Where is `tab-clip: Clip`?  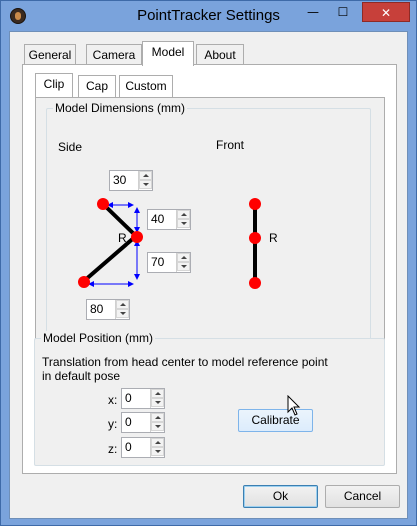 tab-clip: Clip is located at coordinates (54, 85).